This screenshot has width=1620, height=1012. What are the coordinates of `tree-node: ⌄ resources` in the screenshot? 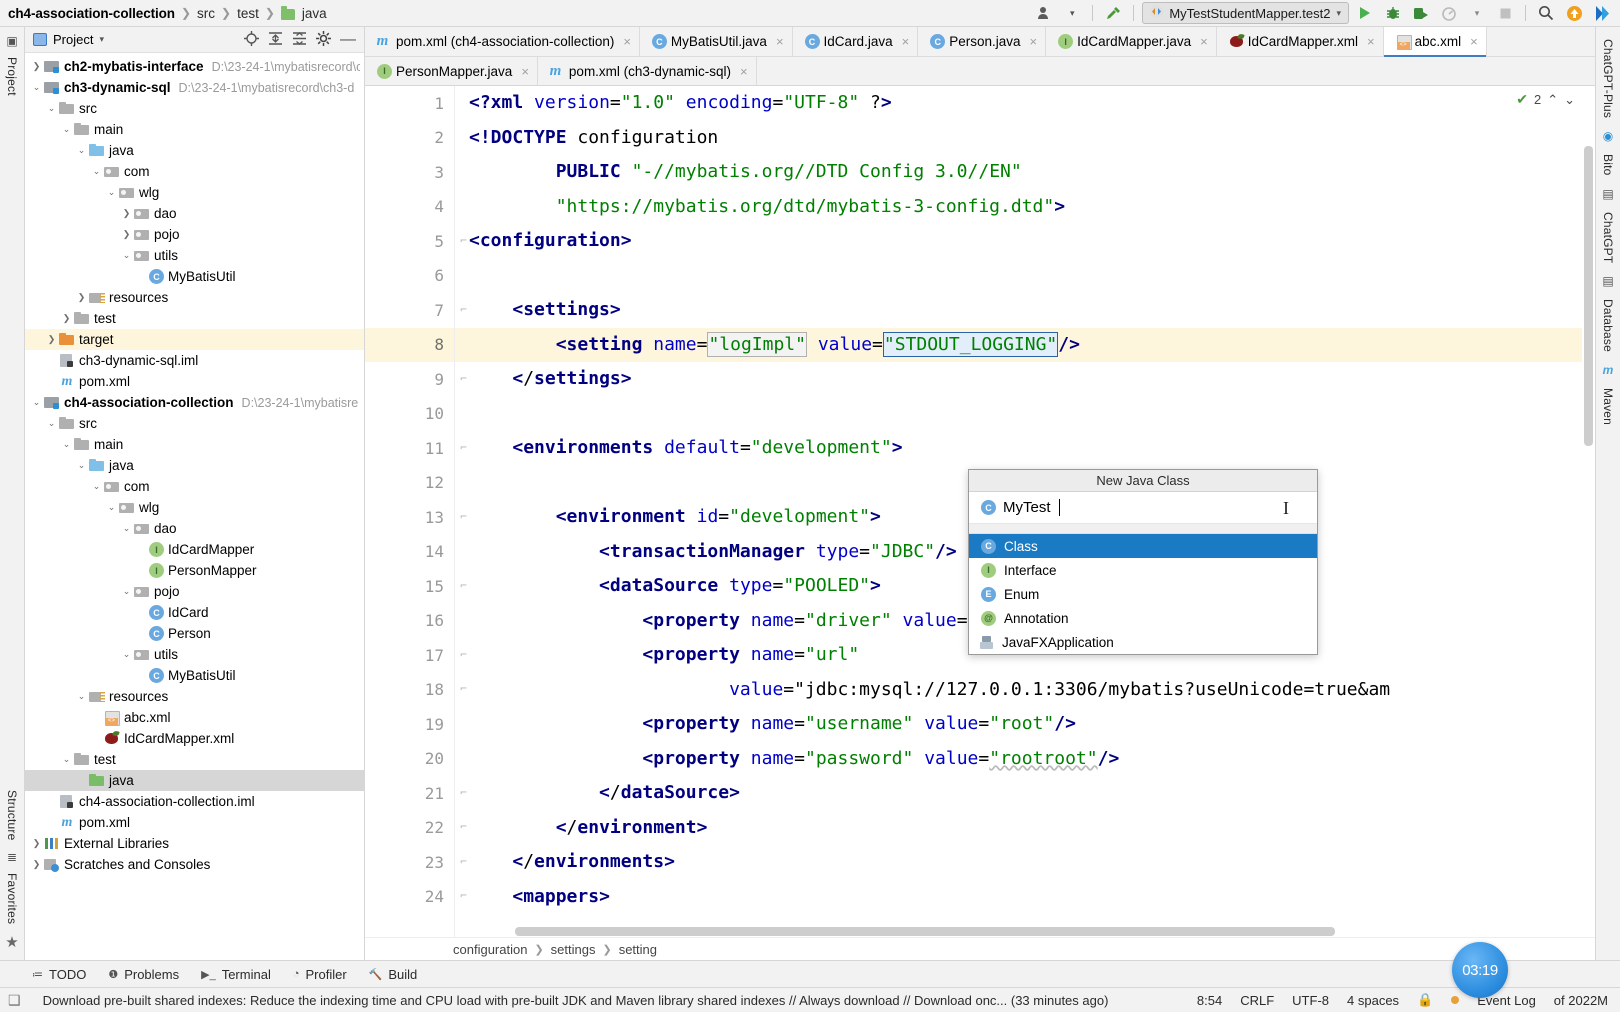 It's located at (194, 696).